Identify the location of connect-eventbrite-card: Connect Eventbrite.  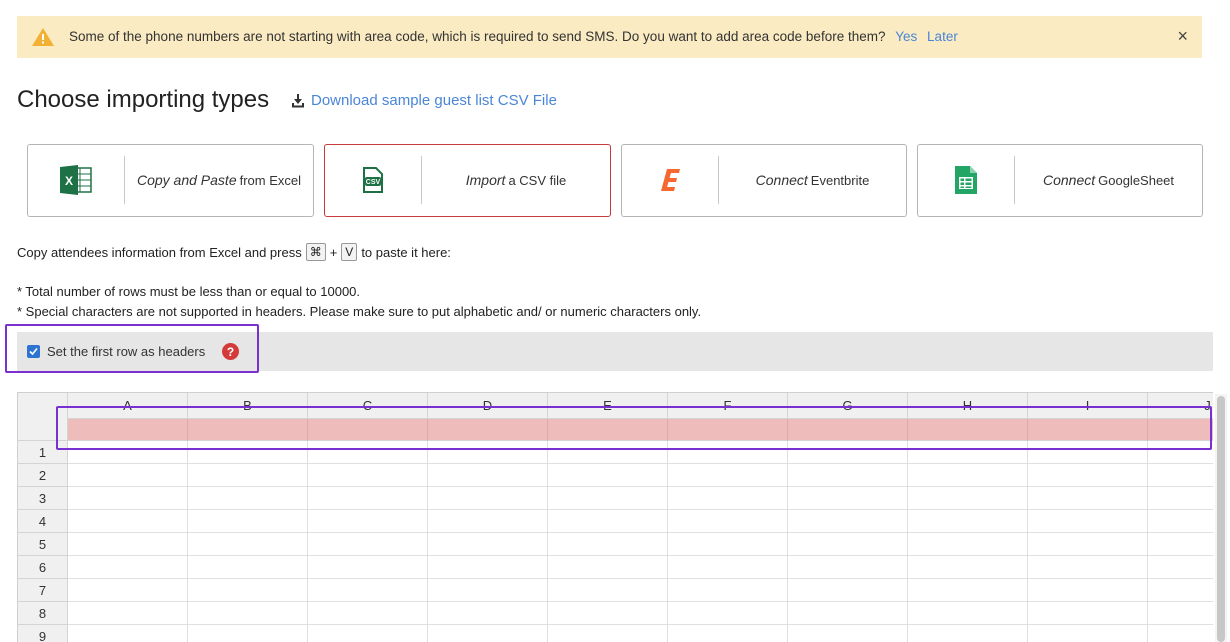
(764, 180).